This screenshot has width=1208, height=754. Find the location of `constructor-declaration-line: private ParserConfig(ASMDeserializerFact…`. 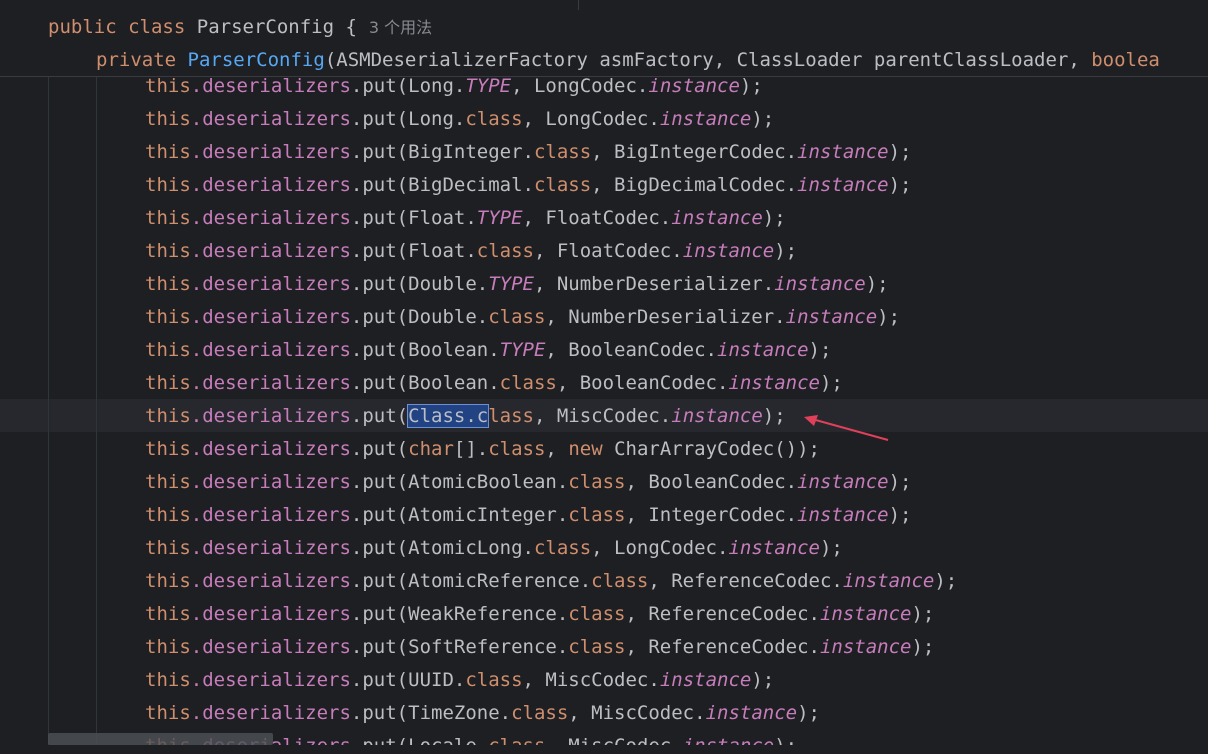

constructor-declaration-line: private ParserConfig(ASMDeserializerFact… is located at coordinates (628, 60).